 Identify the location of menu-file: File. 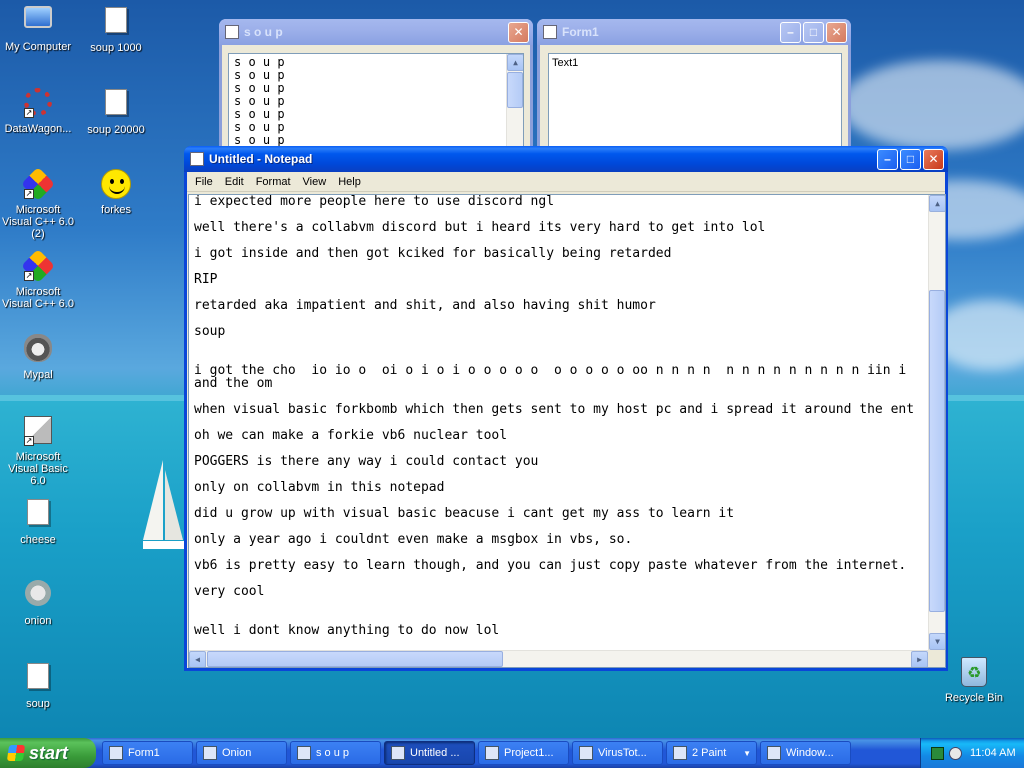
(204, 182).